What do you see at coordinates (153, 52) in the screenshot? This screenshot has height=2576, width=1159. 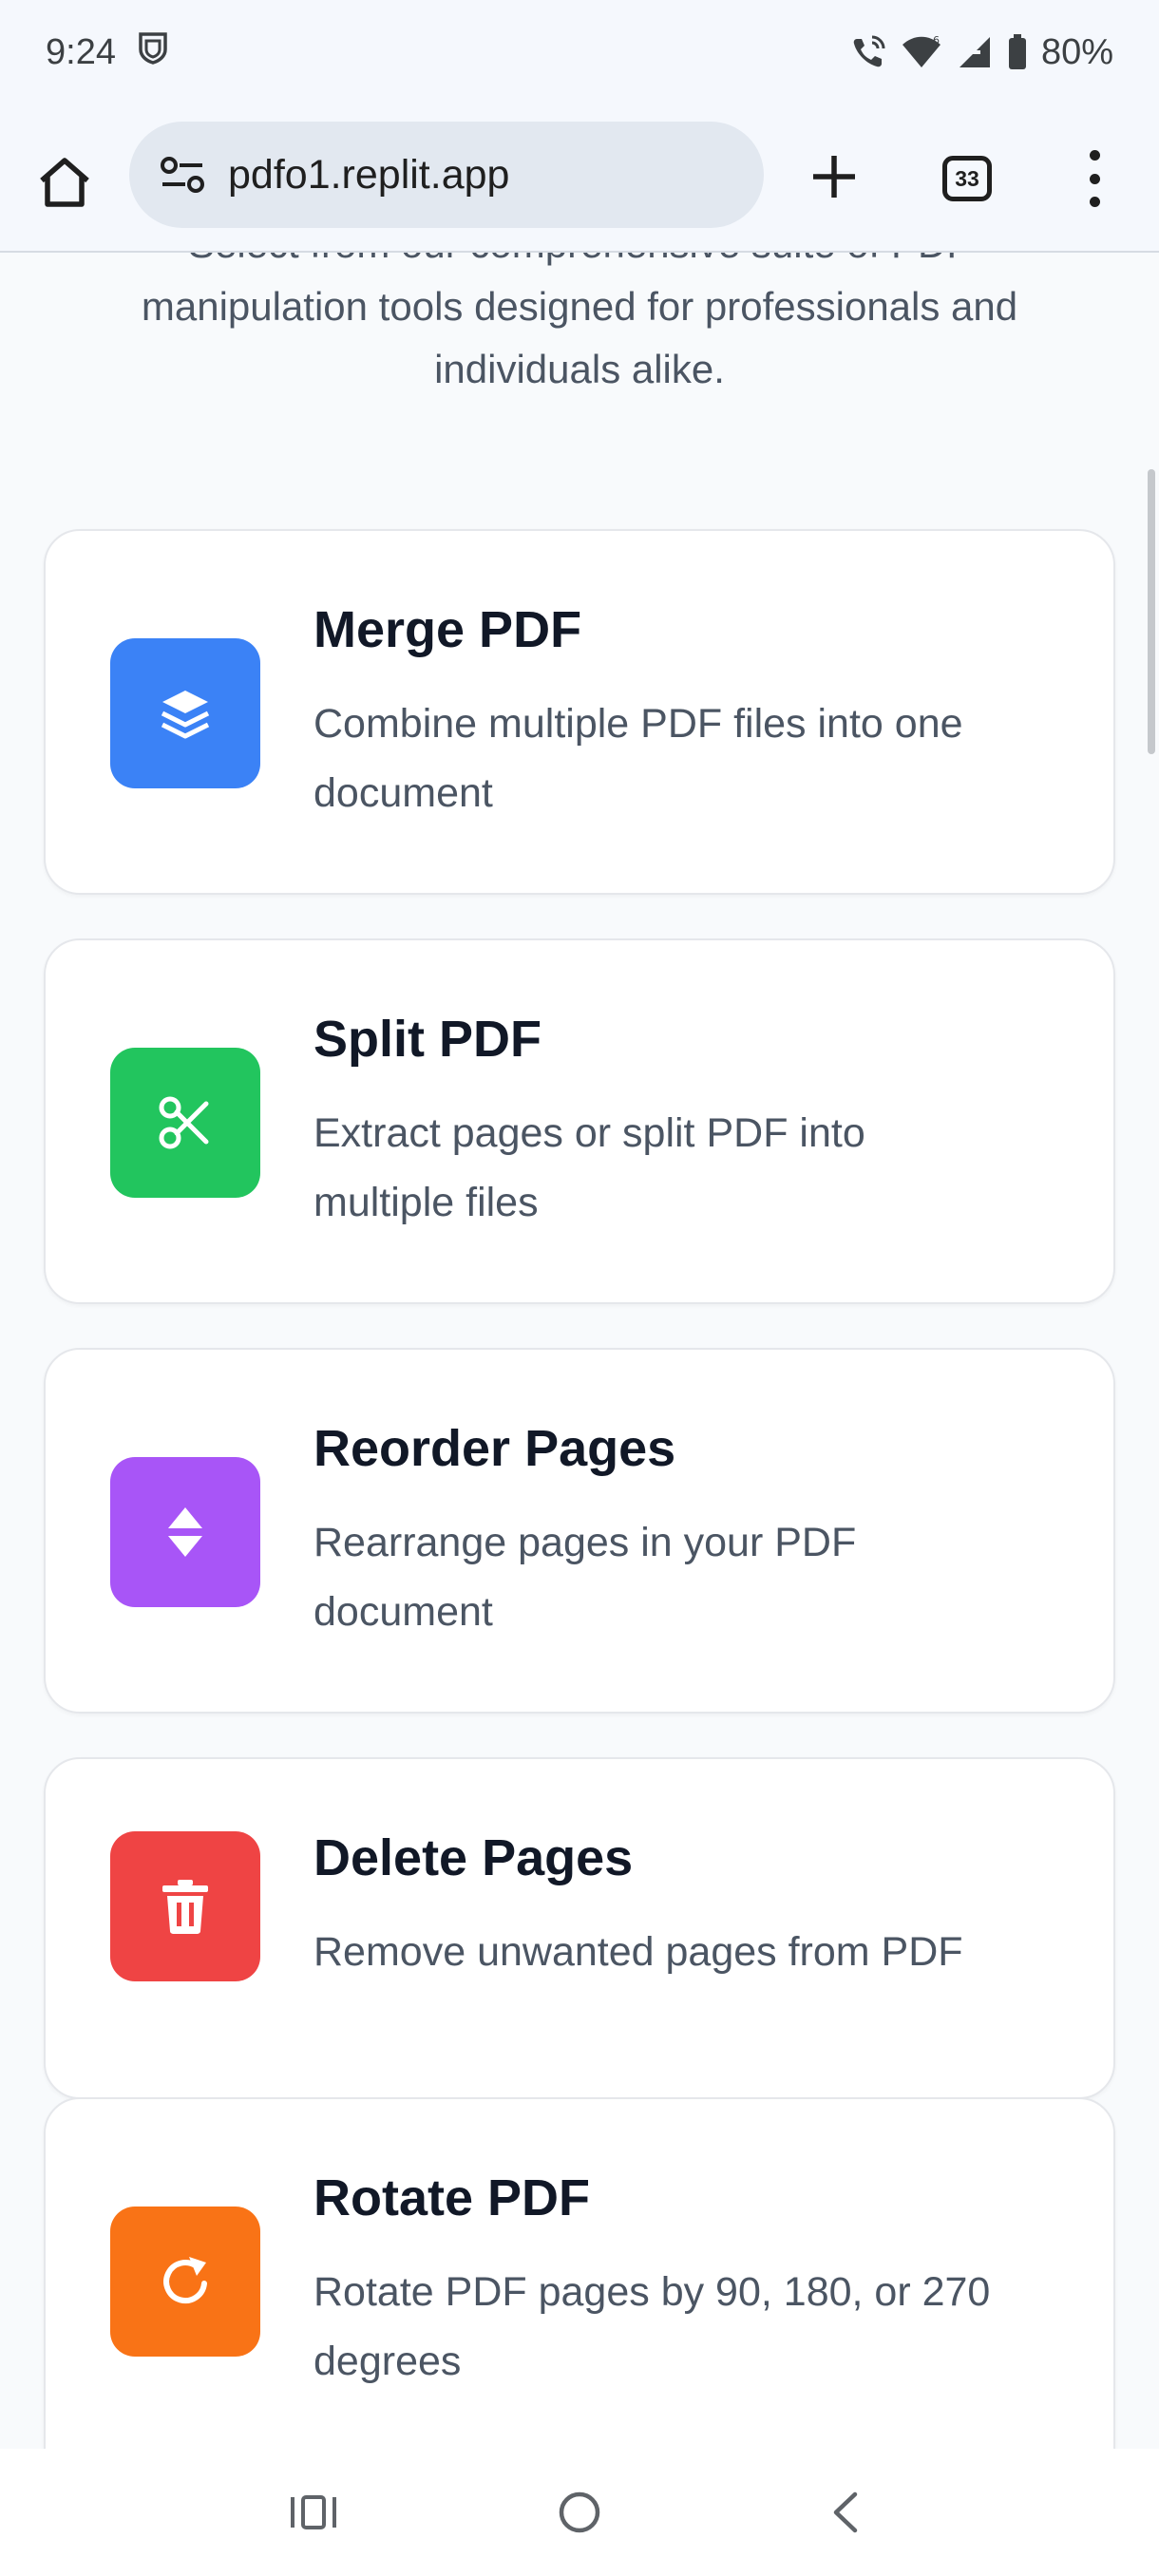 I see `shield-icon` at bounding box center [153, 52].